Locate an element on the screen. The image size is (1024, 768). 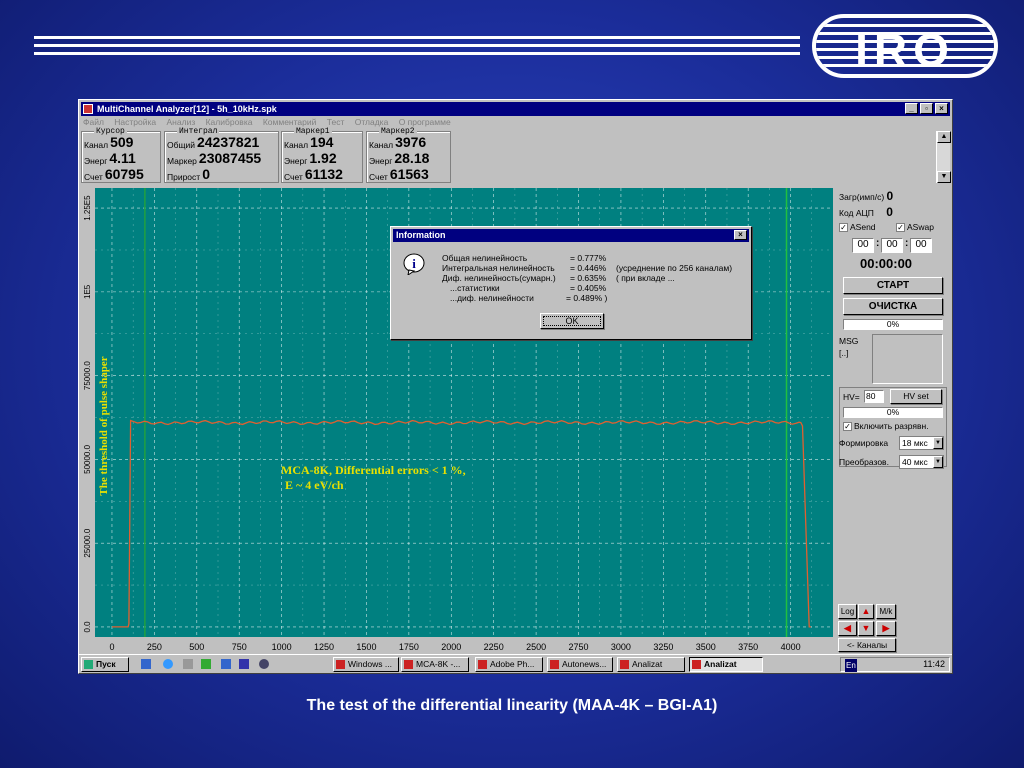
ie-icon is located at coordinates (168, 664).